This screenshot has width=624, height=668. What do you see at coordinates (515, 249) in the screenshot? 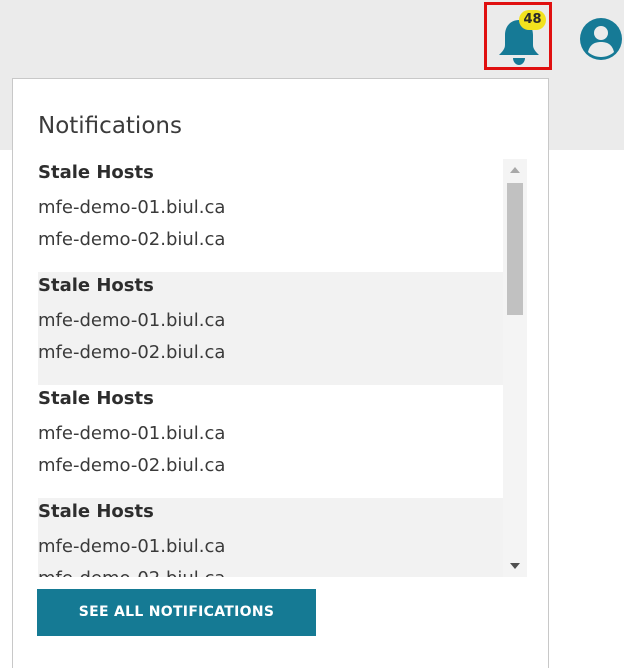
I see `scrollbar-thumb` at bounding box center [515, 249].